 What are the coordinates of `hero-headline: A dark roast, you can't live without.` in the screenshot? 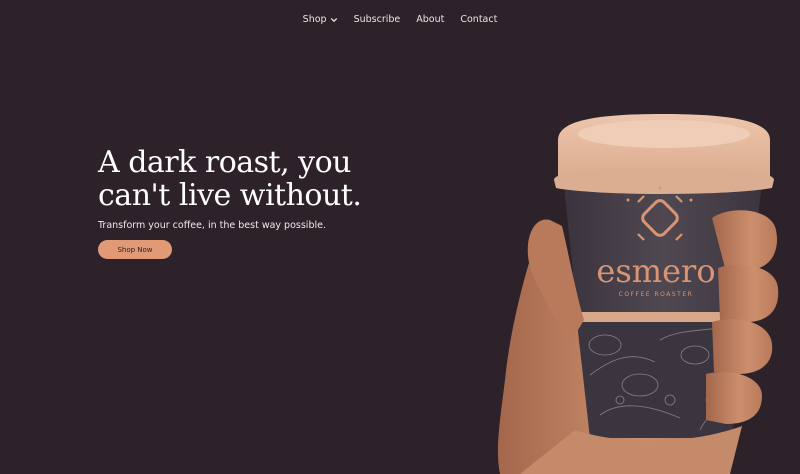 It's located at (268, 179).